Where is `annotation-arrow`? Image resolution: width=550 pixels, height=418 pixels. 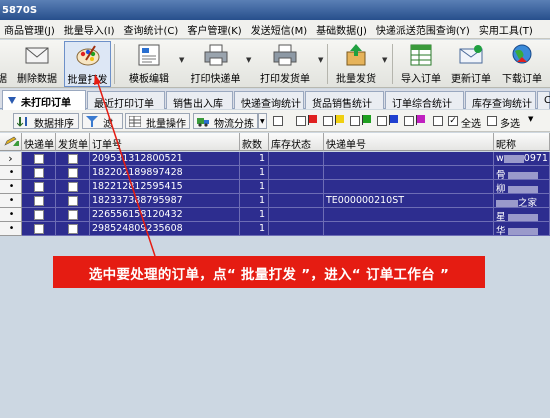
annotation-arrow is located at coordinates (125, 165).